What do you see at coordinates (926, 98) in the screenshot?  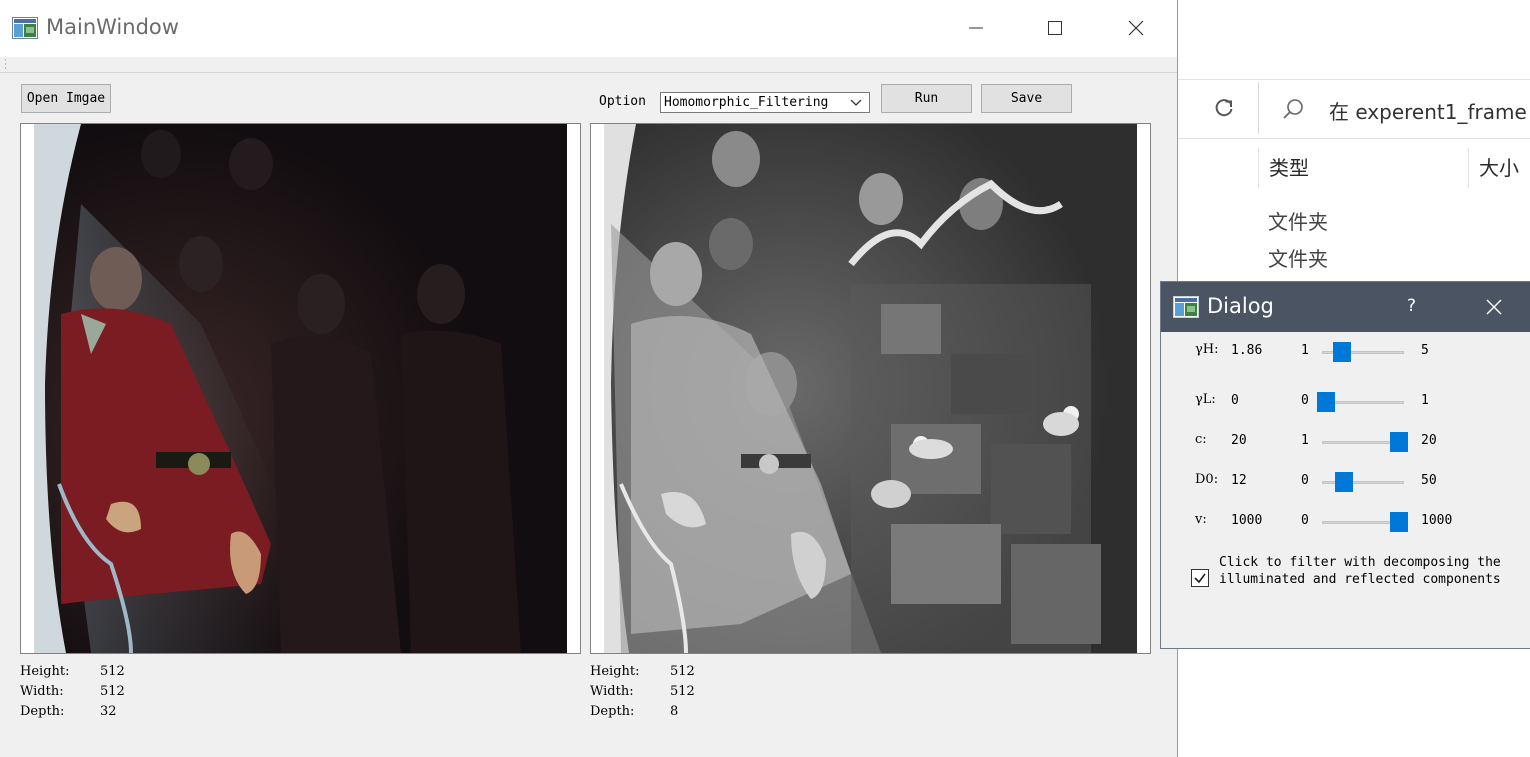 I see `run-button: Run` at bounding box center [926, 98].